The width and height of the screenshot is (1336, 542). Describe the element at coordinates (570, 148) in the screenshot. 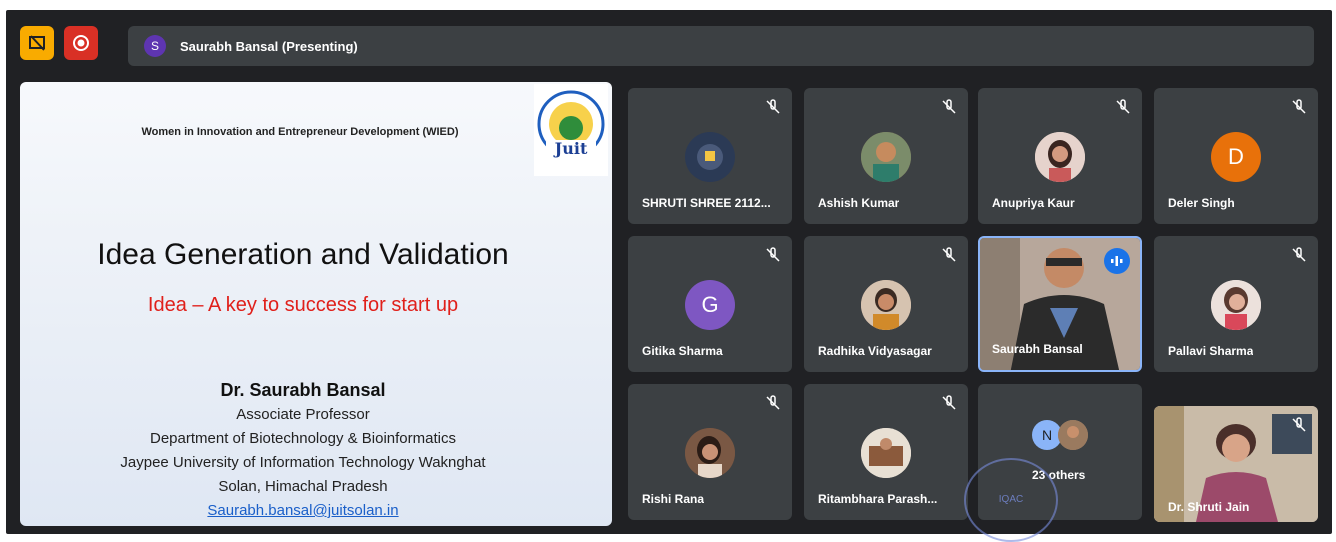

I see `svg-text: Juit` at that location.